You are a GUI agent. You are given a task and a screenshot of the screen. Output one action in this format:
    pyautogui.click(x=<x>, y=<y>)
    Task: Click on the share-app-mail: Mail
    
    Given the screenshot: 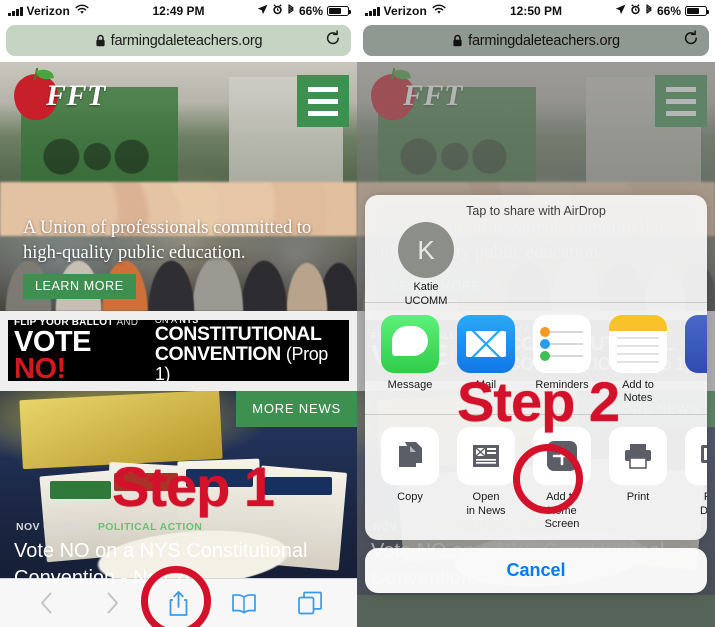 What is the action you would take?
    pyautogui.click(x=486, y=360)
    